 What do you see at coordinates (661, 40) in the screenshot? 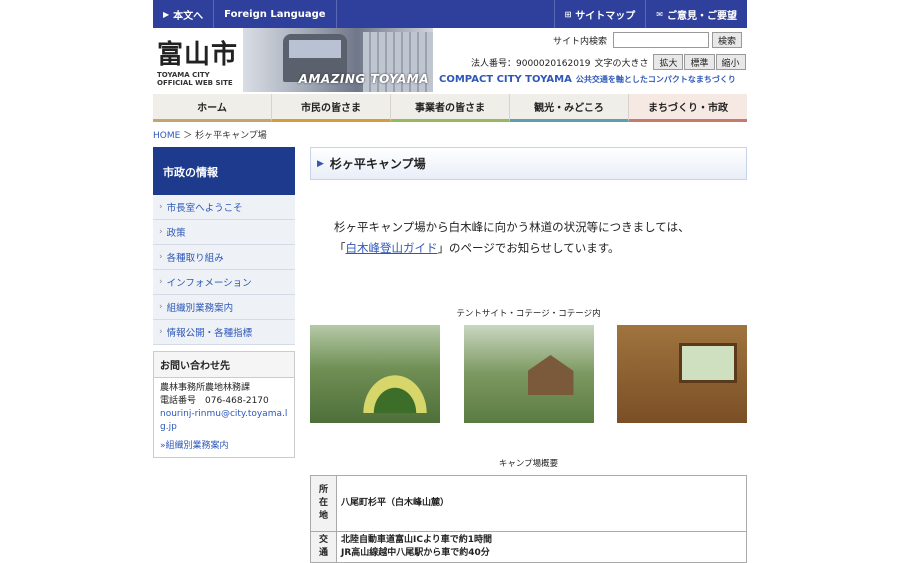
I see `search-input` at bounding box center [661, 40].